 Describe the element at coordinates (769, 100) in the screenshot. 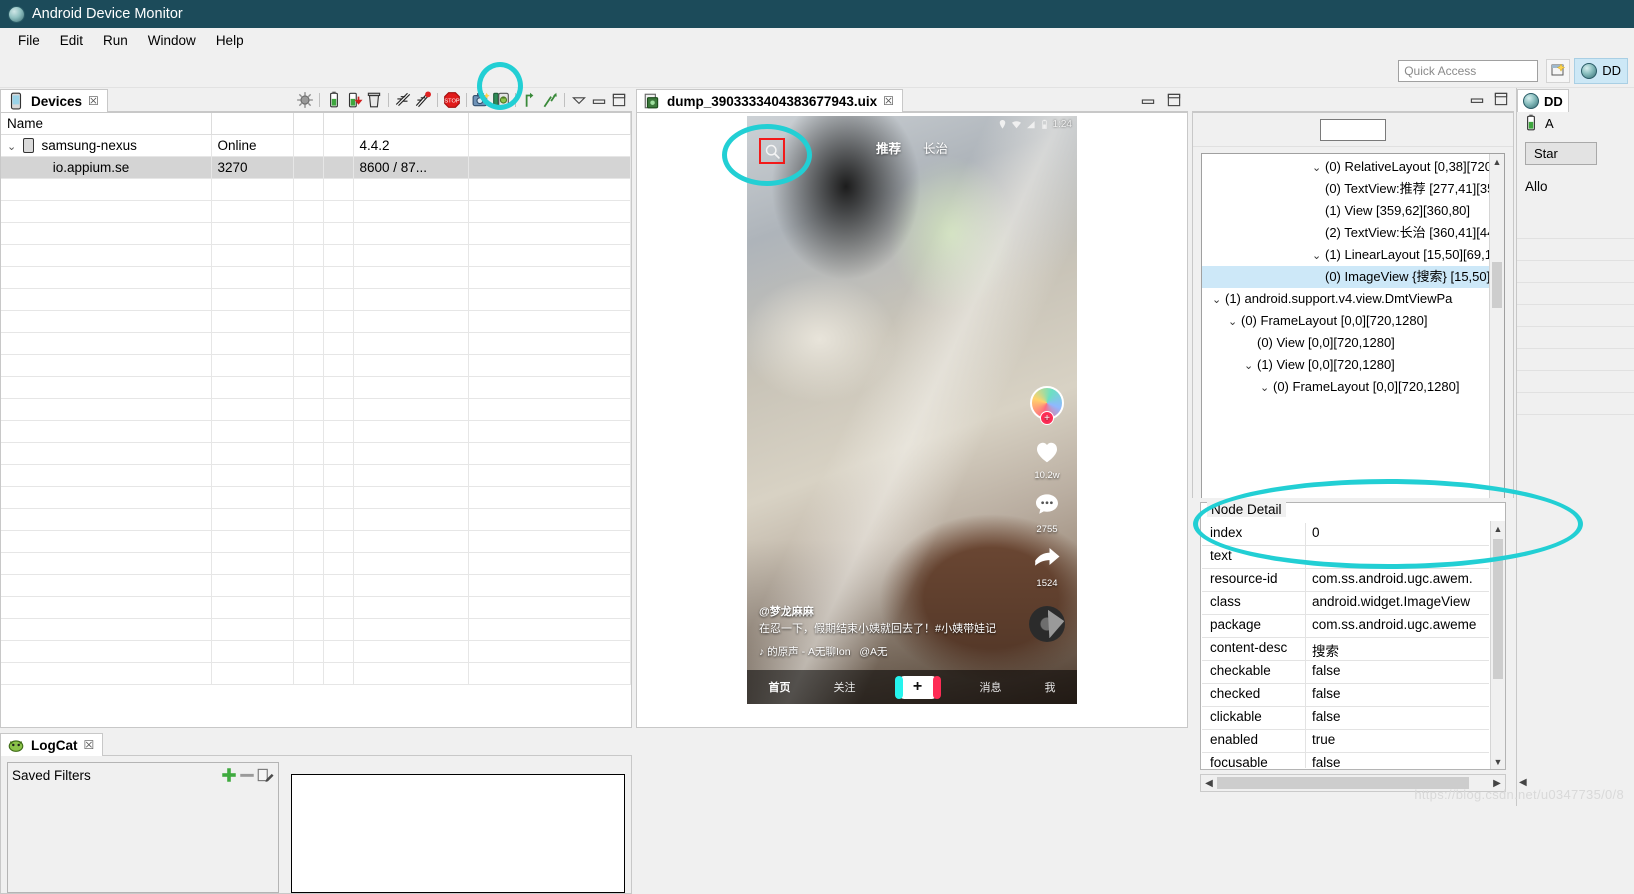

I see `tab-uix-dump: dump_3903333404383677943.uix ☒` at that location.